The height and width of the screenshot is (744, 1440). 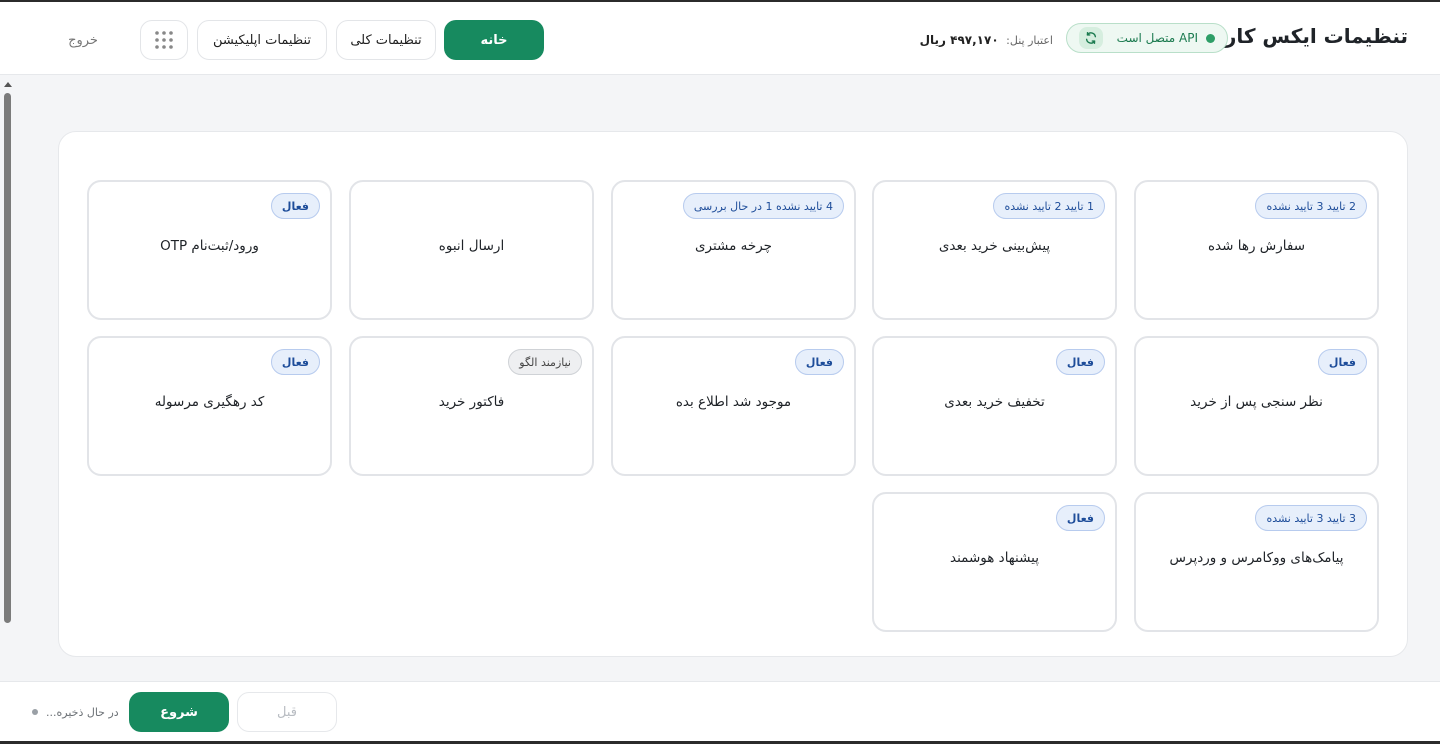 What do you see at coordinates (1256, 402) in the screenshot?
I see `card-title: نظر سنجی پس از خرید` at bounding box center [1256, 402].